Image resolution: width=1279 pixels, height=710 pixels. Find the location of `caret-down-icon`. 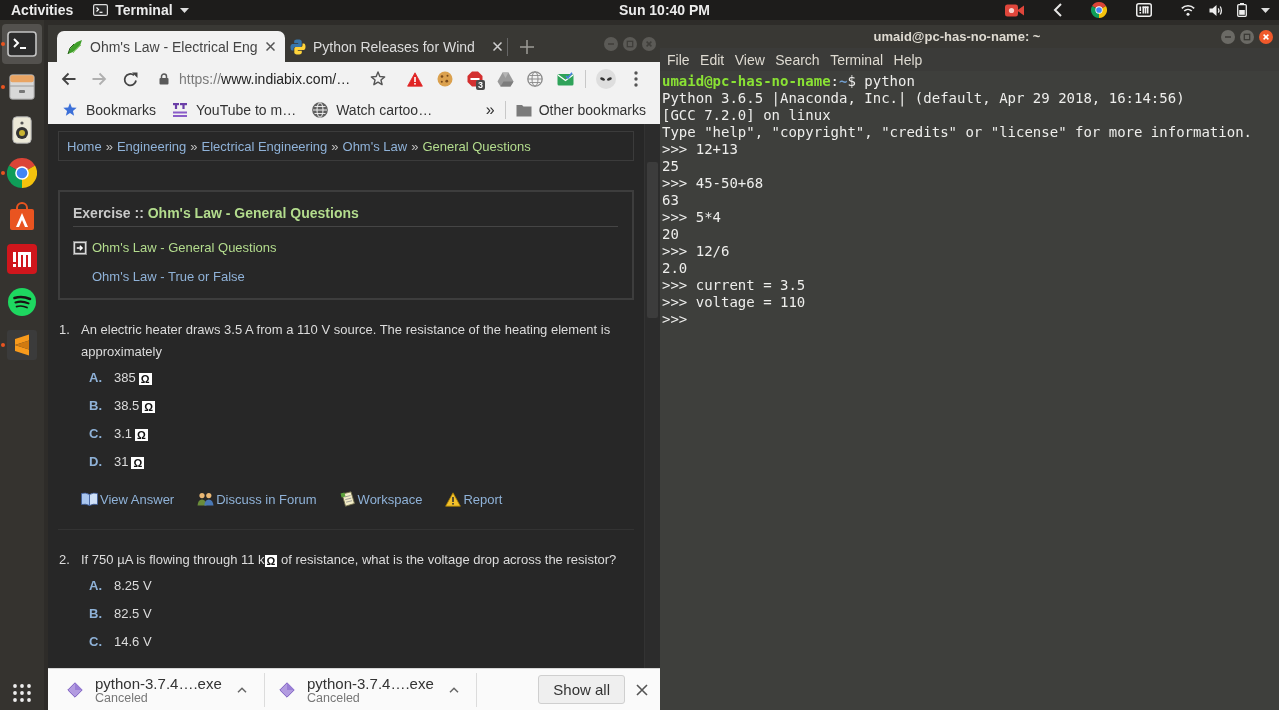

caret-down-icon is located at coordinates (1265, 10).